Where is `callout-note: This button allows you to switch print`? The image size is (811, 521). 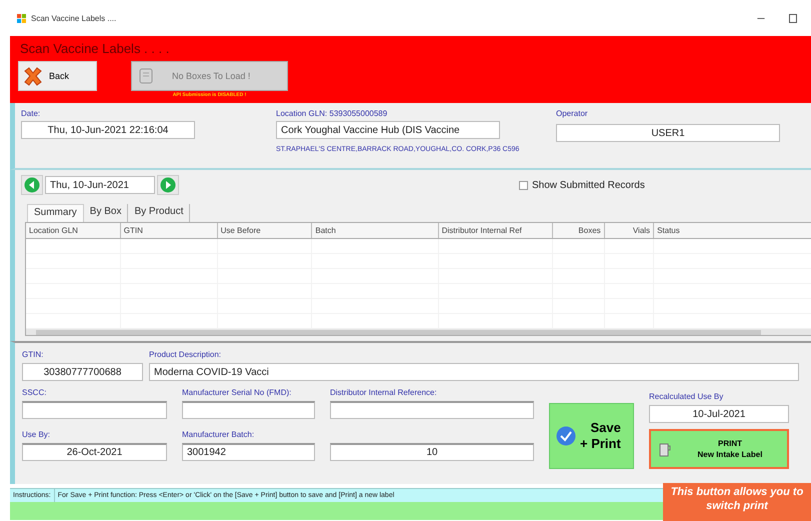 callout-note: This button allows you to switch print is located at coordinates (737, 502).